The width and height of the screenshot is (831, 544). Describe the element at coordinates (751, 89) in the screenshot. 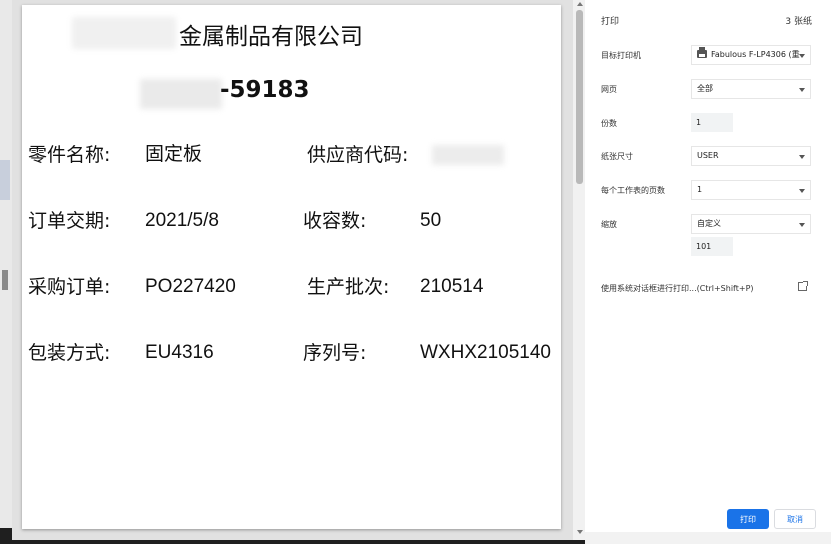

I see `pages-select: 全部` at that location.